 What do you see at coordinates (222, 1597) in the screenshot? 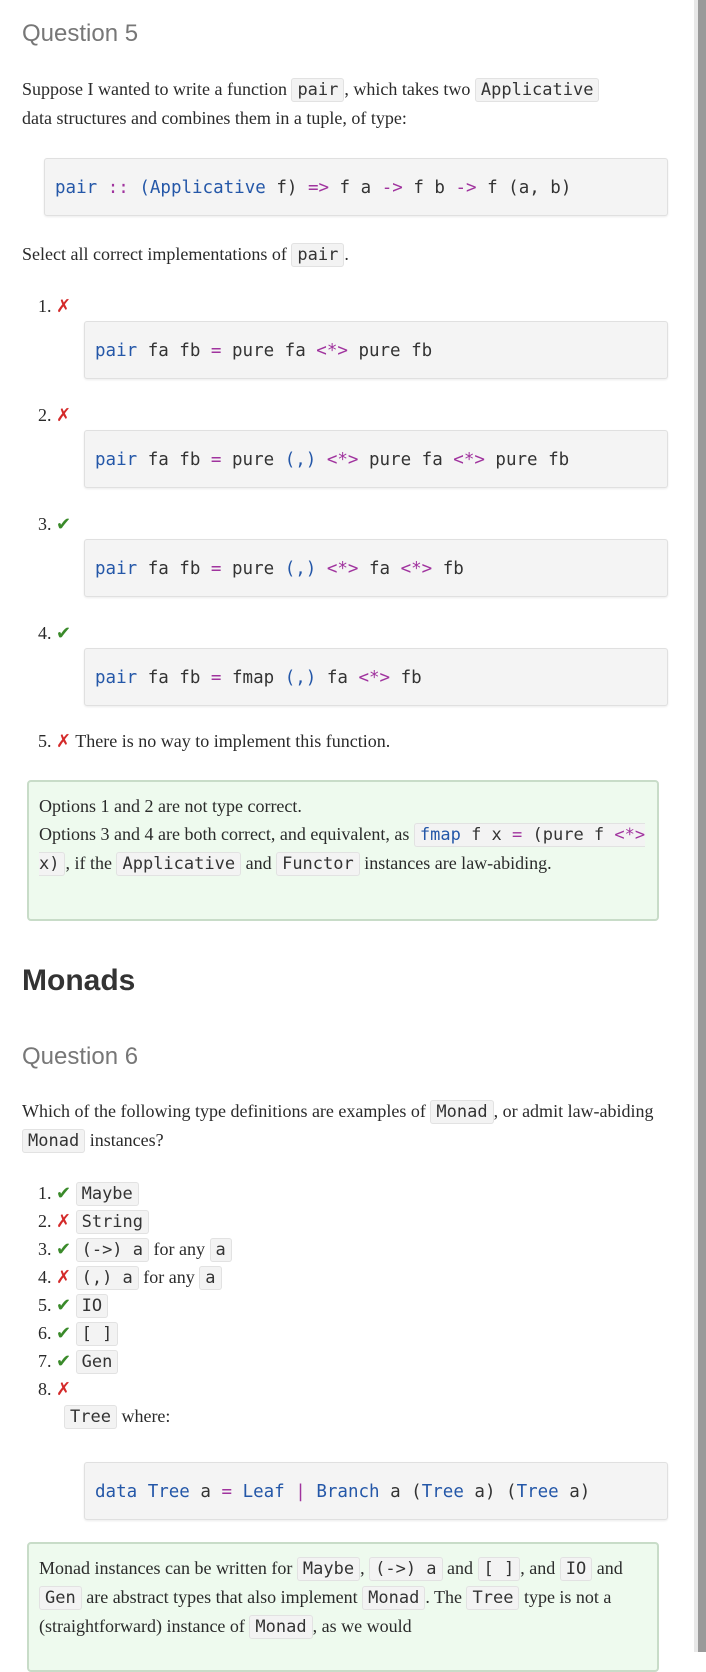
I see `answer-text: are abstract types that also implement` at bounding box center [222, 1597].